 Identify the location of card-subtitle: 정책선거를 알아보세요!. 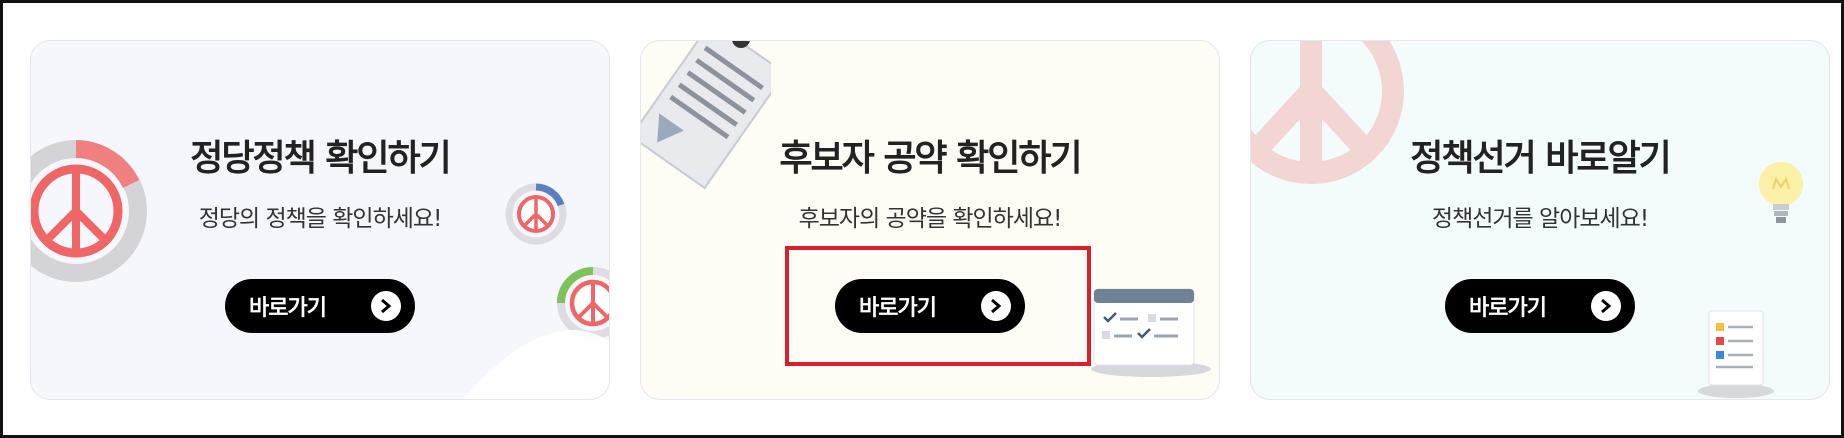
(1540, 219).